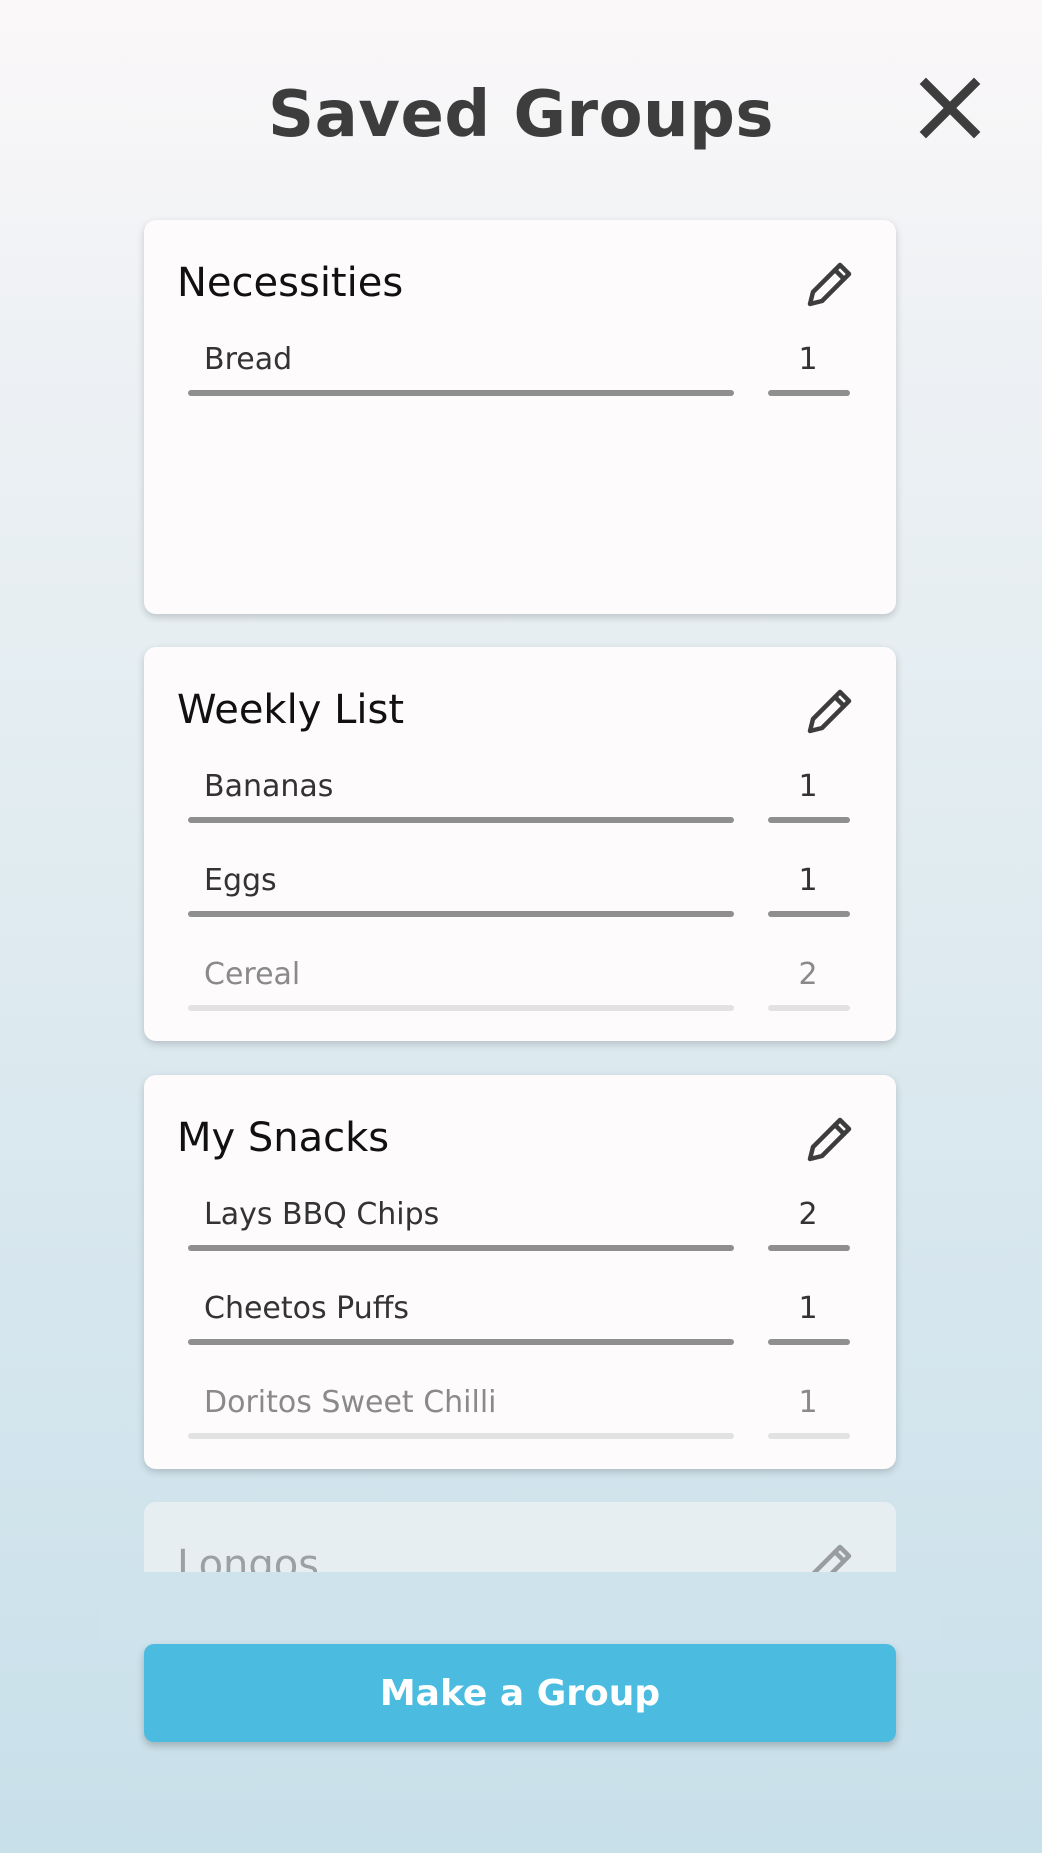 The width and height of the screenshot is (1042, 1853). What do you see at coordinates (520, 369) in the screenshot?
I see `list-item: Bread 1` at bounding box center [520, 369].